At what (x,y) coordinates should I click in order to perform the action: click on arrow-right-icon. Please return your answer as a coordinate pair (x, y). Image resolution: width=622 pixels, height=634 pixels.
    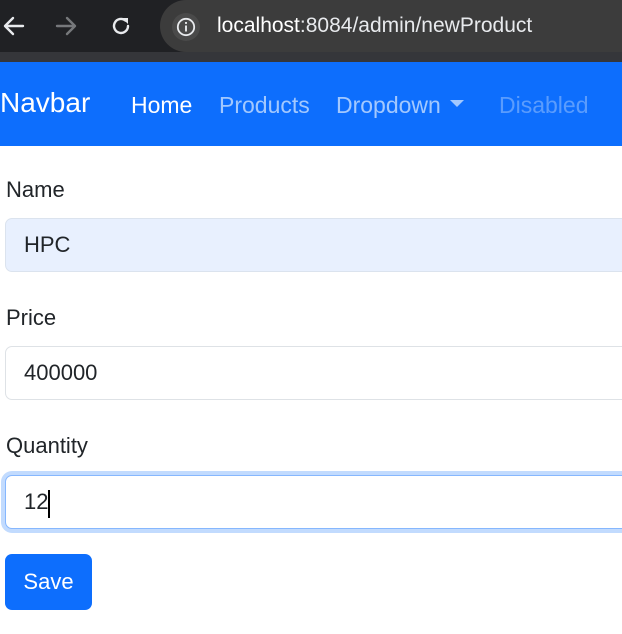
    Looking at the image, I should click on (66, 26).